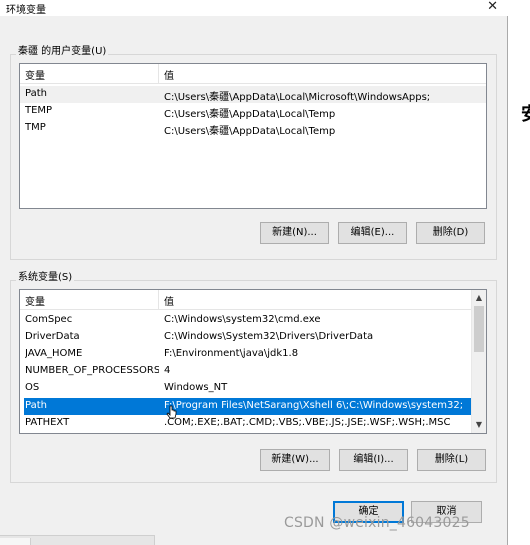 This screenshot has height=545, width=530. What do you see at coordinates (15, 541) in the screenshot?
I see `taskbar-tab` at bounding box center [15, 541].